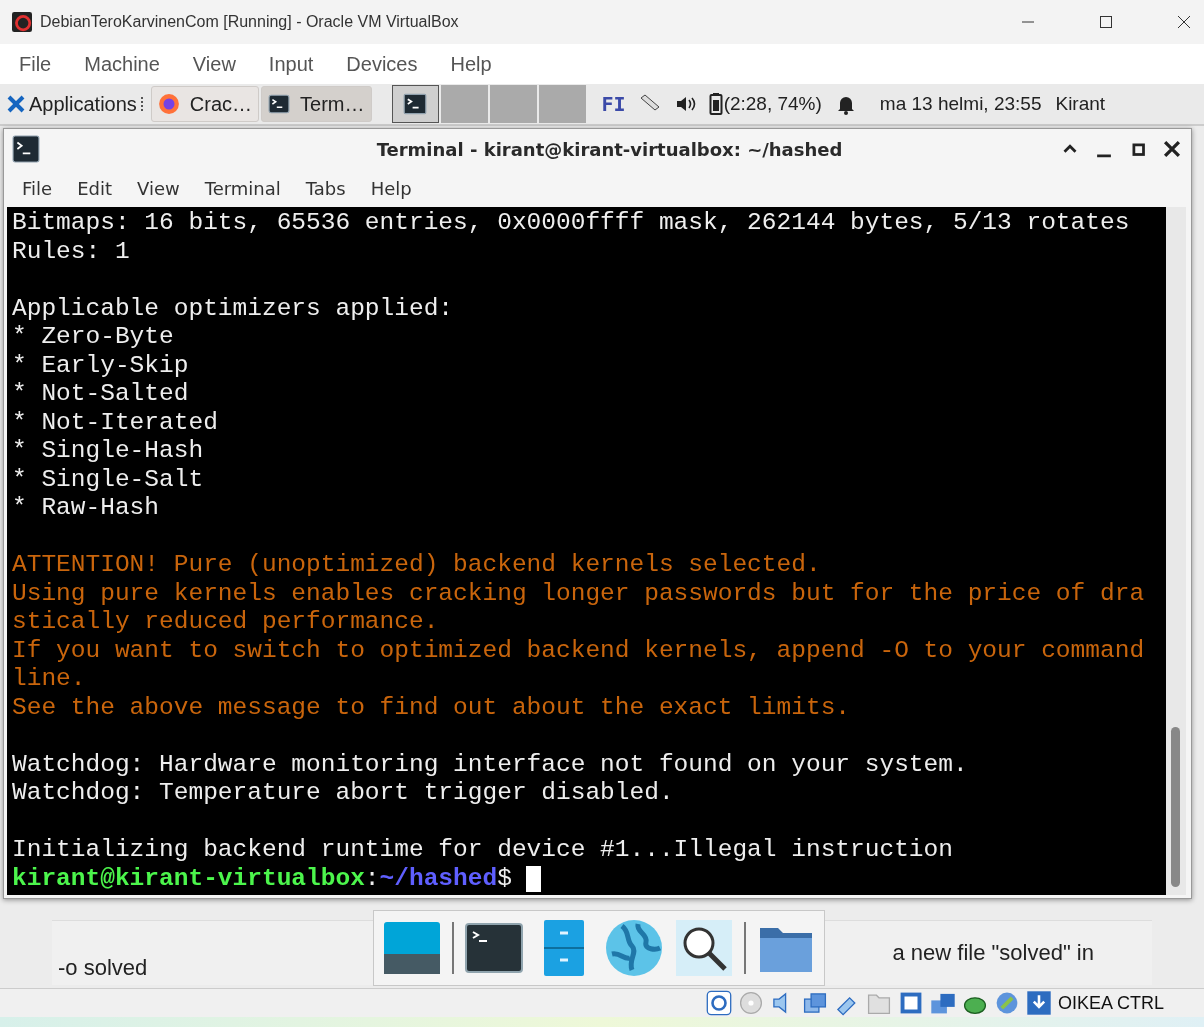 The height and width of the screenshot is (1027, 1204). I want to click on warning-line: Using pure kernels enables cracking longer passwords but for the price of dra, so click(579, 593).